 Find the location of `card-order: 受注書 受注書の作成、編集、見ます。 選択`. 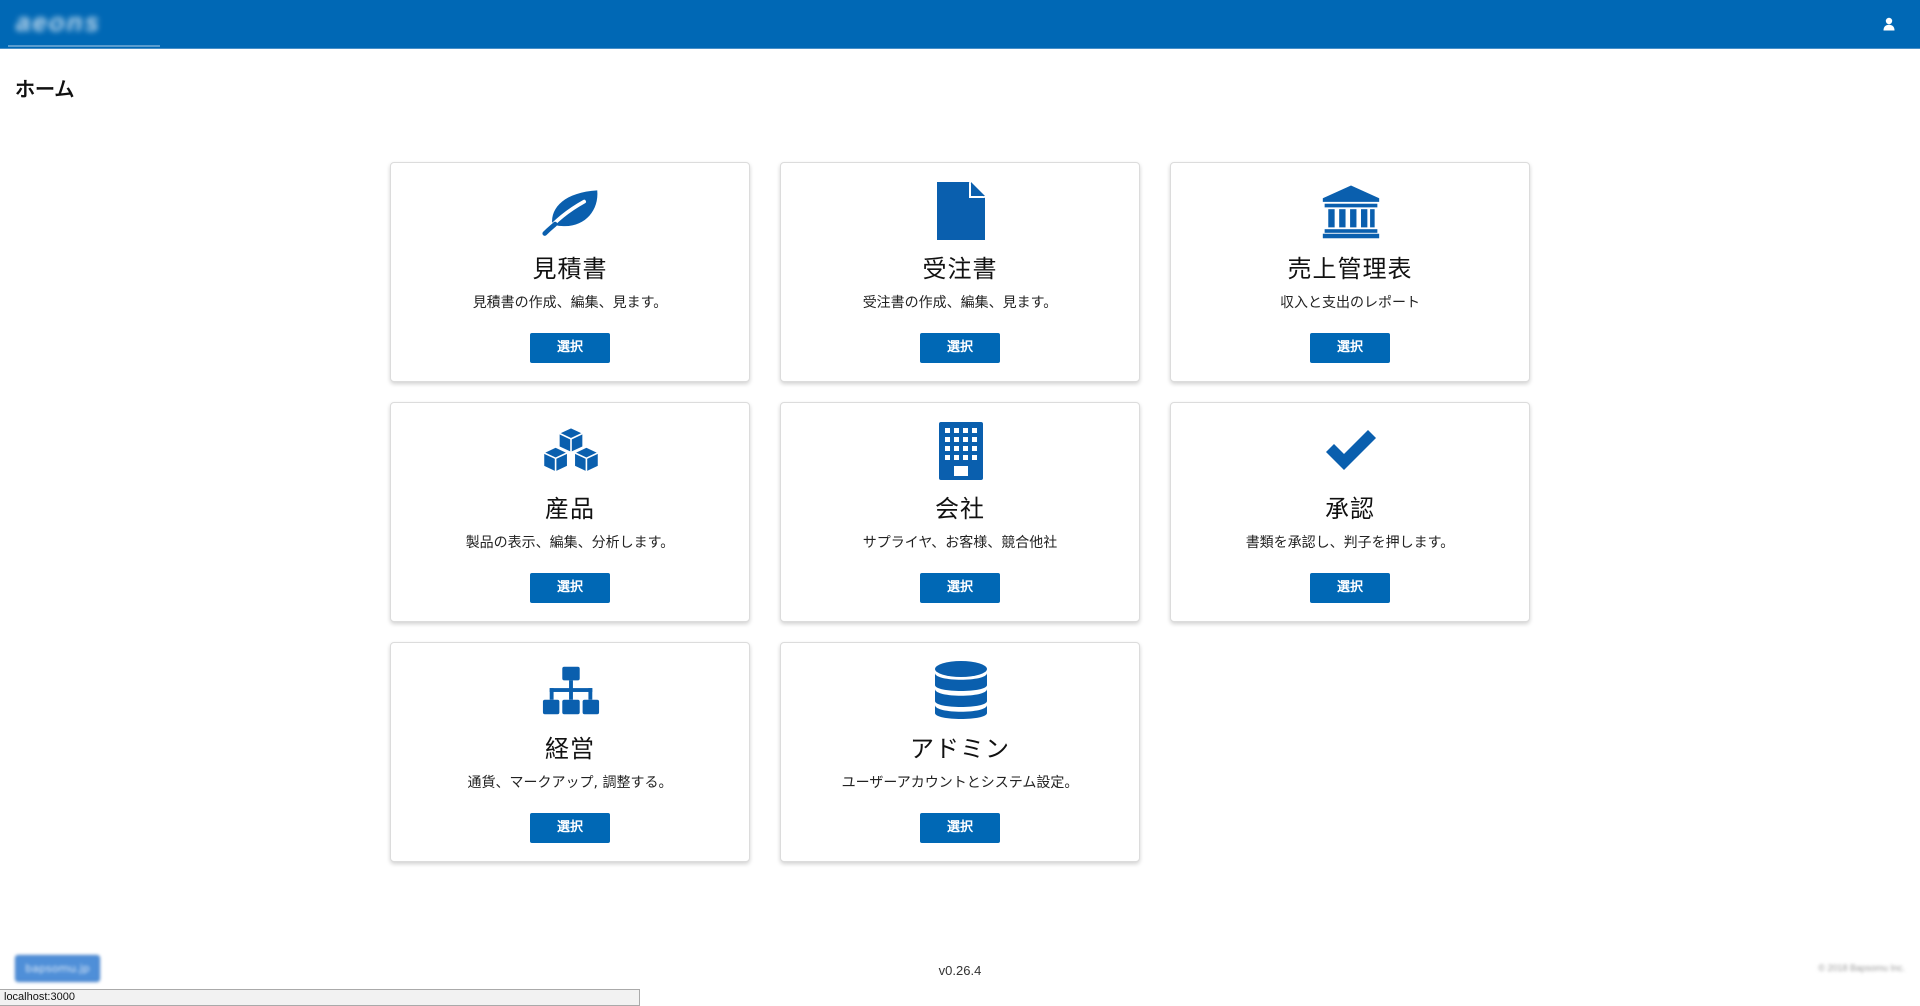

card-order: 受注書 受注書の作成、編集、見ます。 選択 is located at coordinates (960, 272).